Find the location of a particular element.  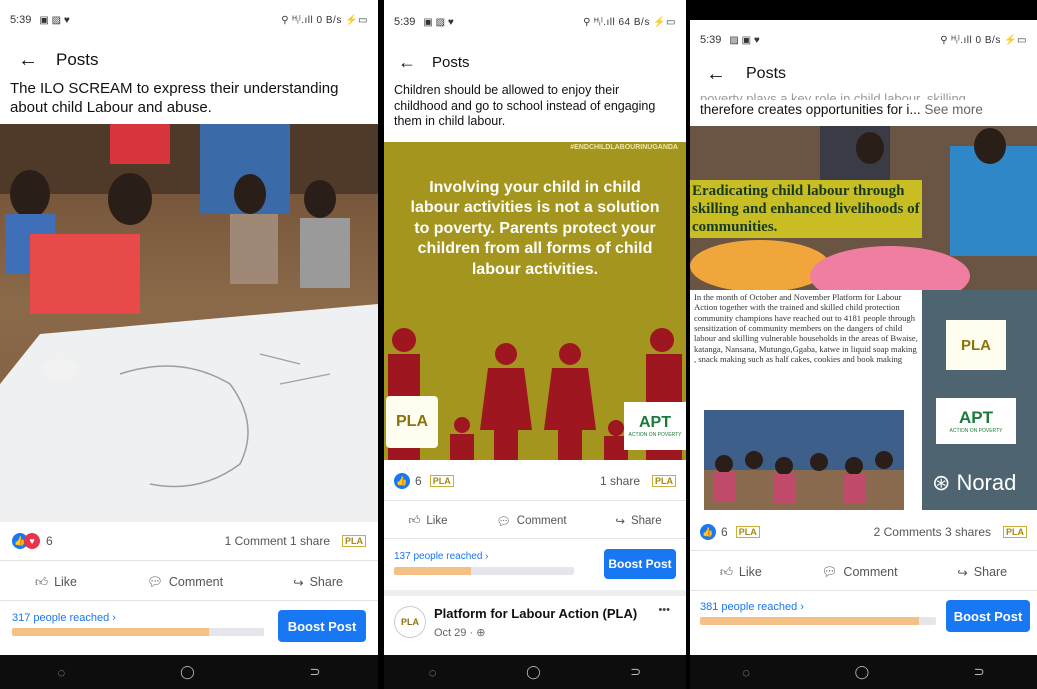

engagement-summary: 2 Comments 3 shares is located at coordinates (932, 532).